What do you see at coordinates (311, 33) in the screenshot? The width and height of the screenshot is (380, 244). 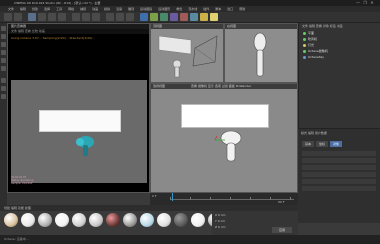 I see `object-name: 平面` at bounding box center [311, 33].